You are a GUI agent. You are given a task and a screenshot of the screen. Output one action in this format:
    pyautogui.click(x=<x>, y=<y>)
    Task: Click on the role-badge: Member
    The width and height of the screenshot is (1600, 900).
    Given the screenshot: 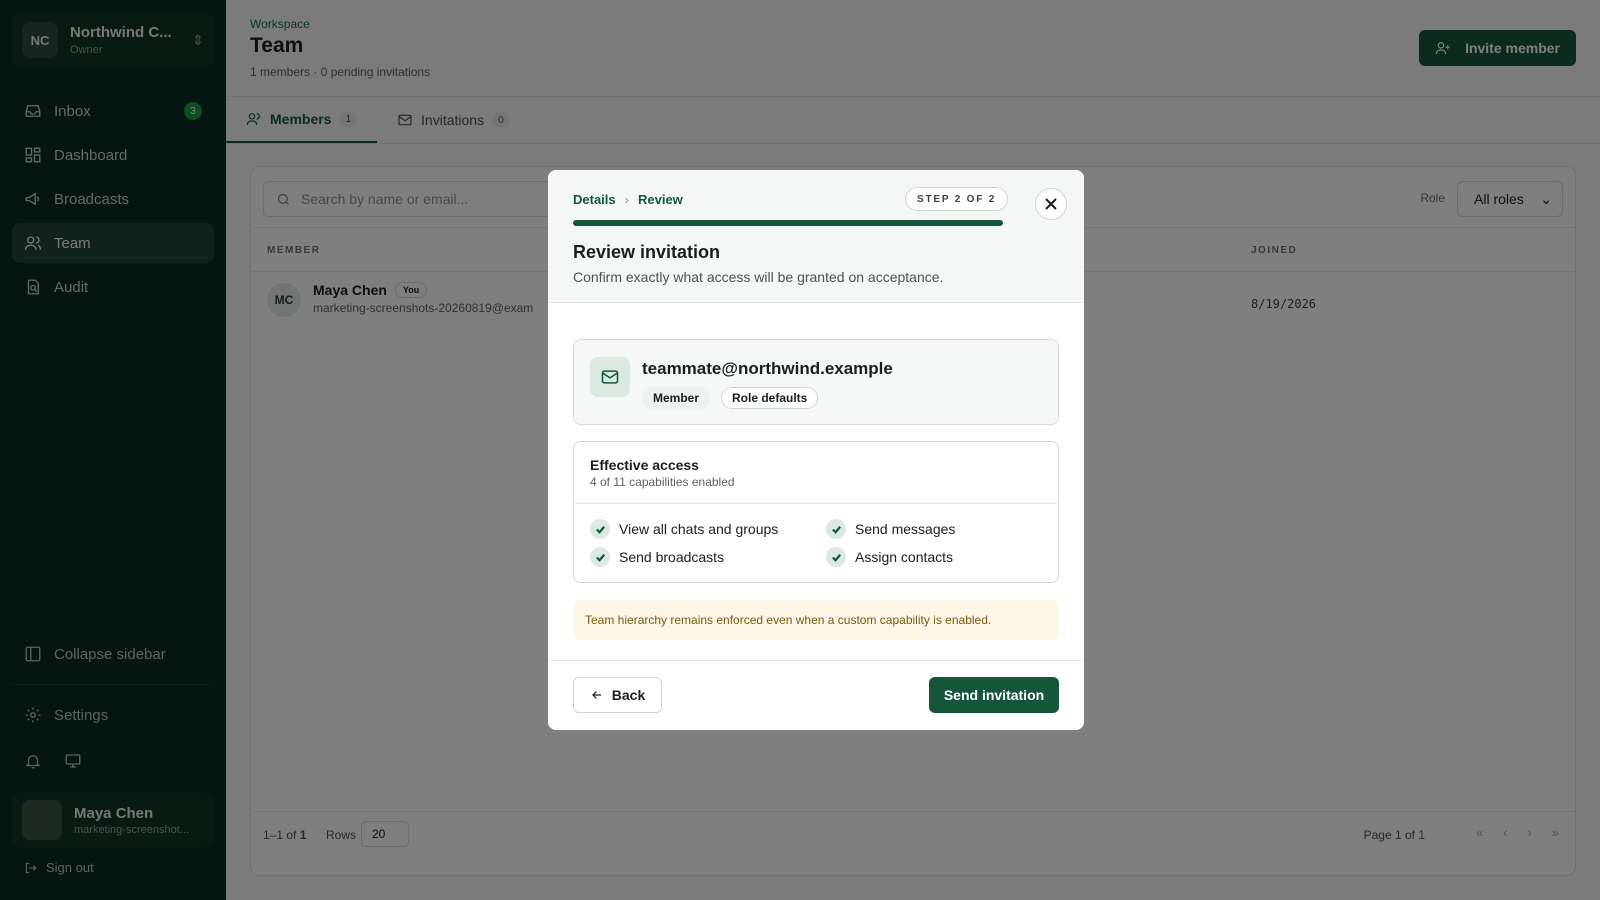 What is the action you would take?
    pyautogui.click(x=676, y=398)
    